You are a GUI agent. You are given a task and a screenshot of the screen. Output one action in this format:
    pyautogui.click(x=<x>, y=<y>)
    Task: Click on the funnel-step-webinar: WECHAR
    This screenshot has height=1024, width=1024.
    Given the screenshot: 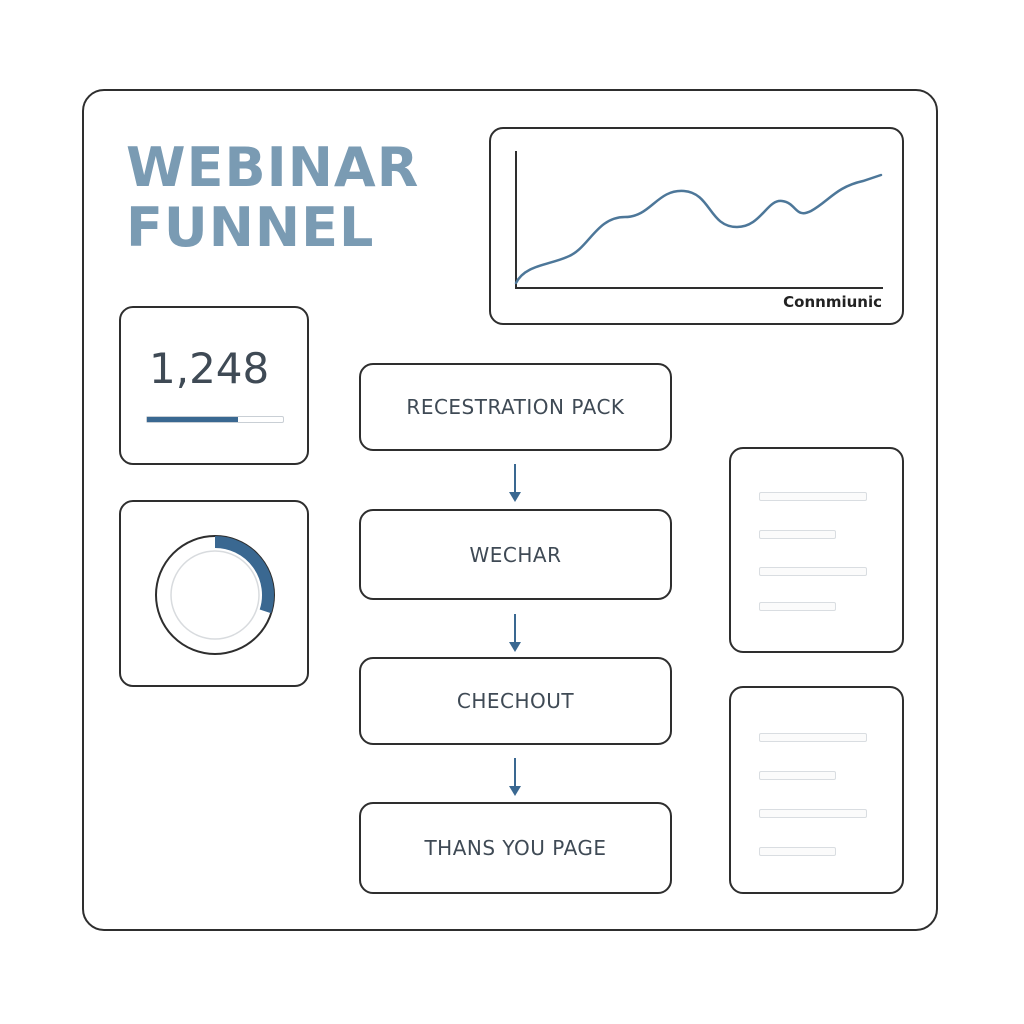 What is the action you would take?
    pyautogui.click(x=515, y=554)
    